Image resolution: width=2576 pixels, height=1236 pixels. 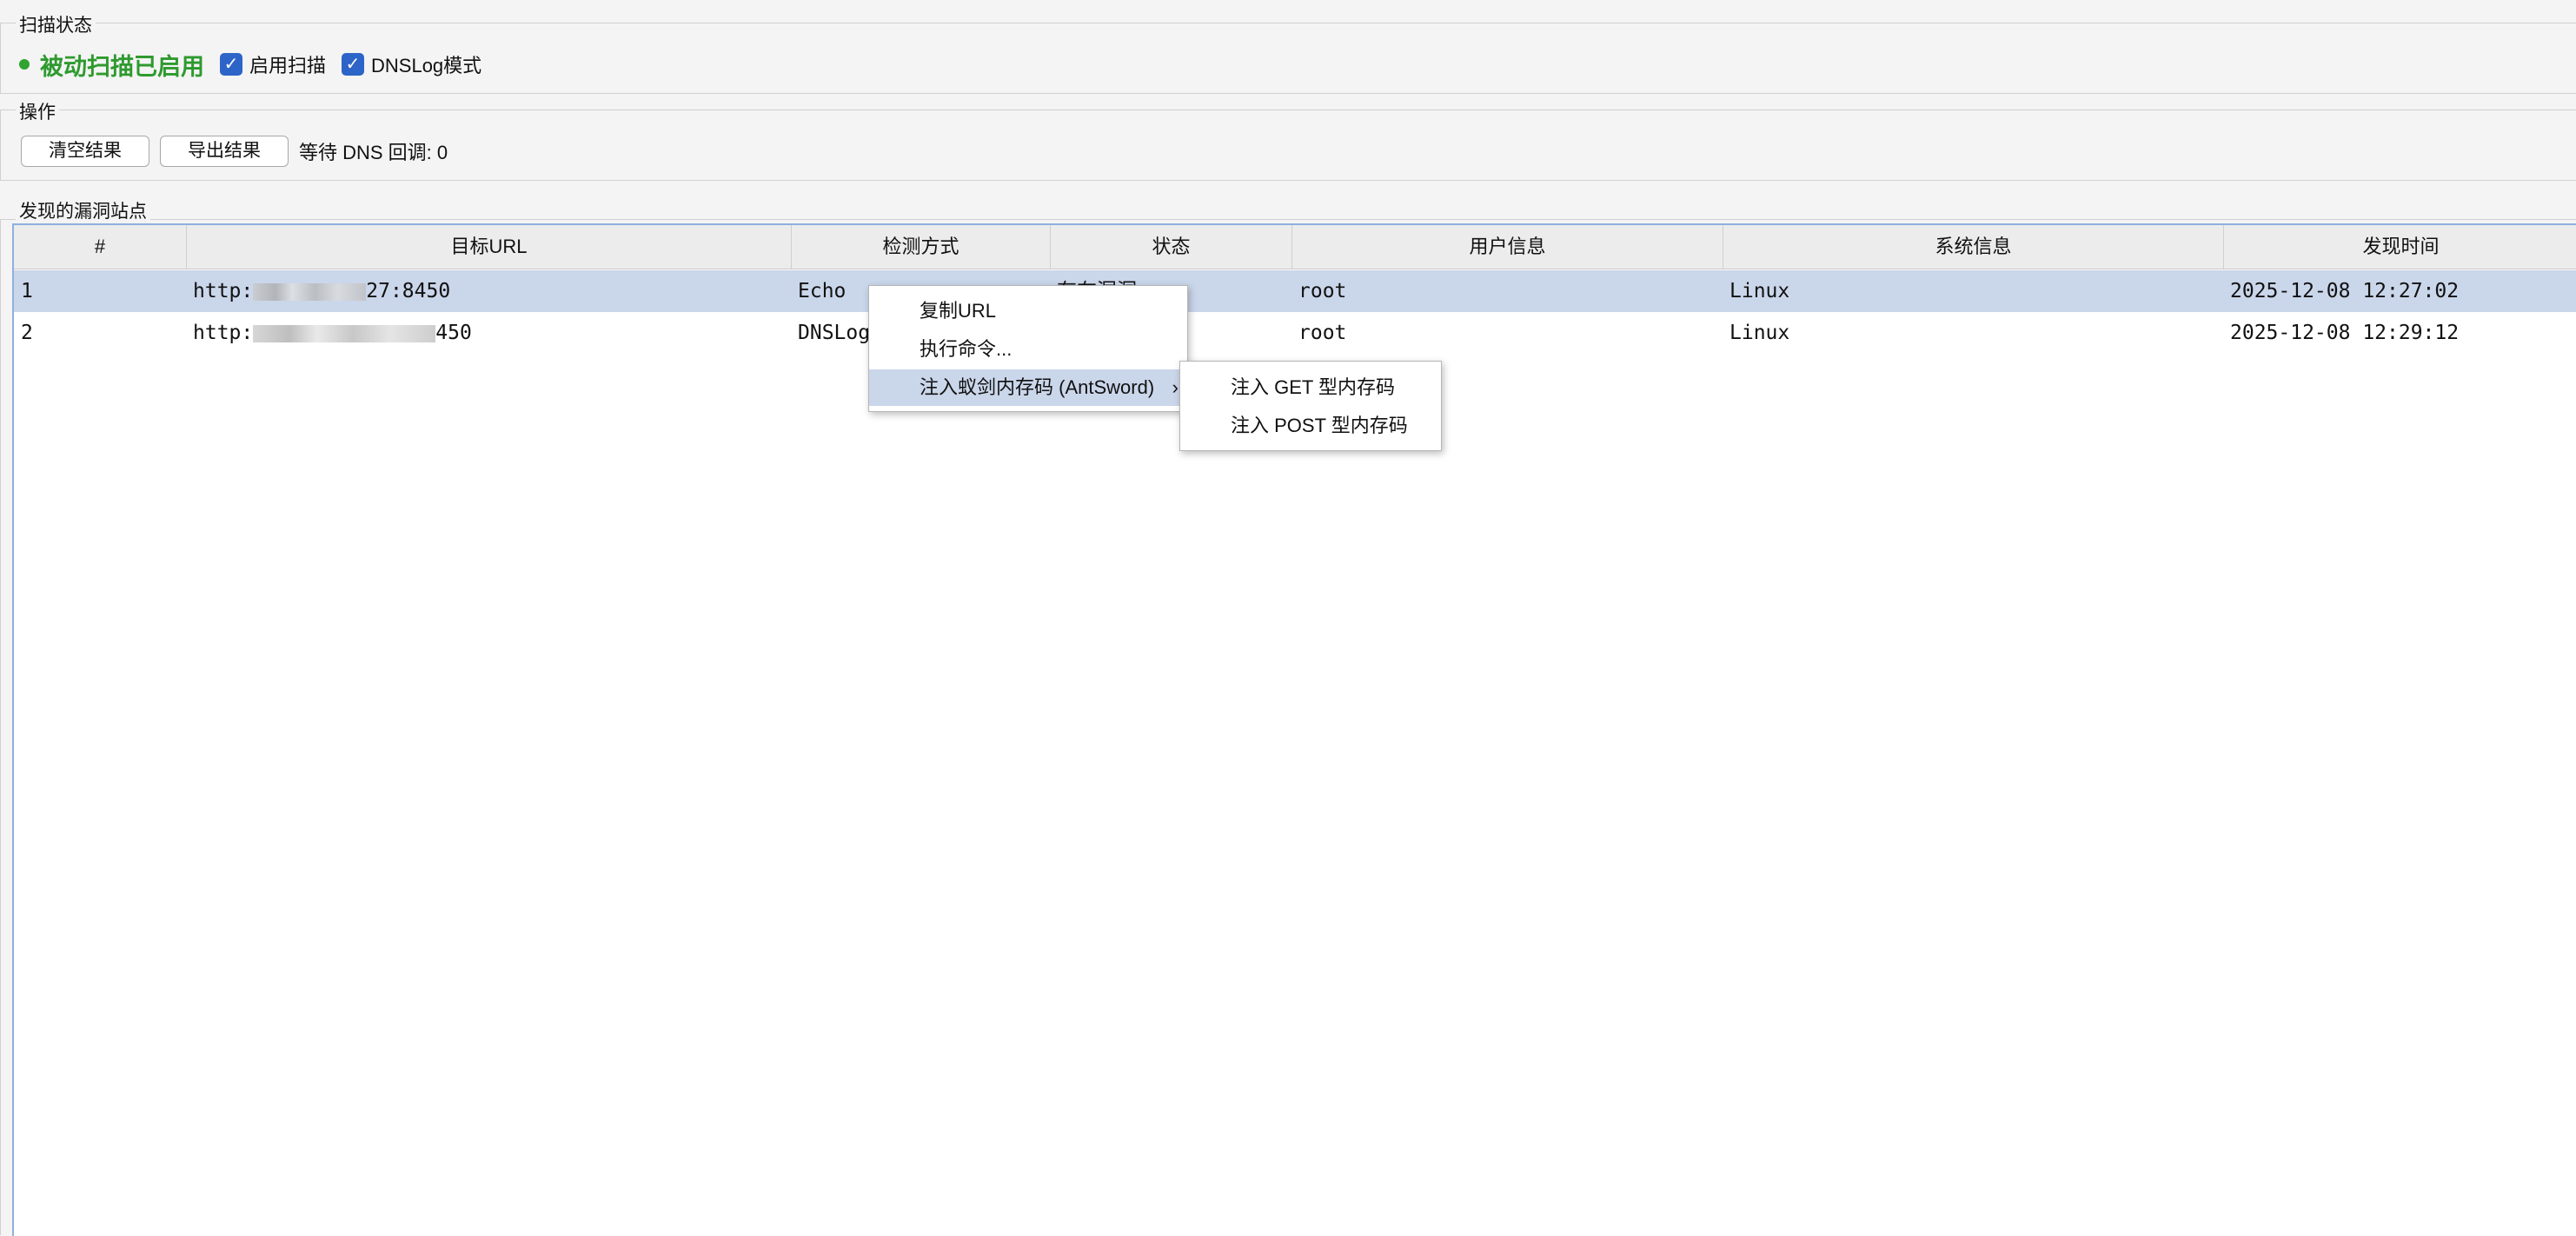 What do you see at coordinates (37, 111) in the screenshot?
I see `operations-title: 操作` at bounding box center [37, 111].